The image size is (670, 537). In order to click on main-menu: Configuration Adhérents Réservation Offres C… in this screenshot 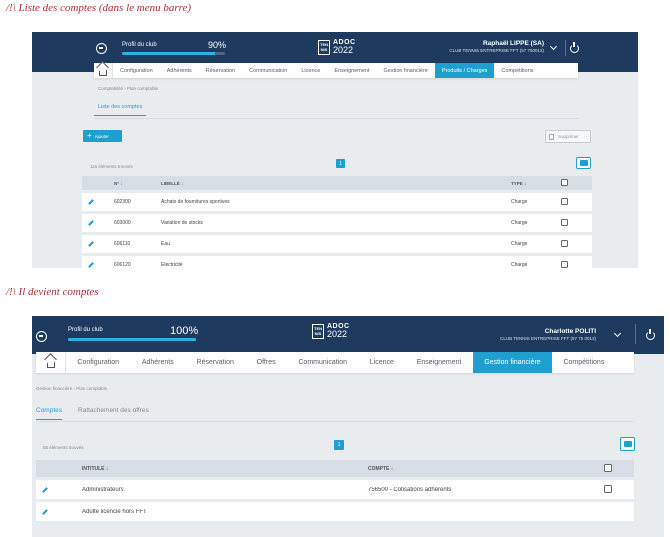, I will do `click(335, 362)`.